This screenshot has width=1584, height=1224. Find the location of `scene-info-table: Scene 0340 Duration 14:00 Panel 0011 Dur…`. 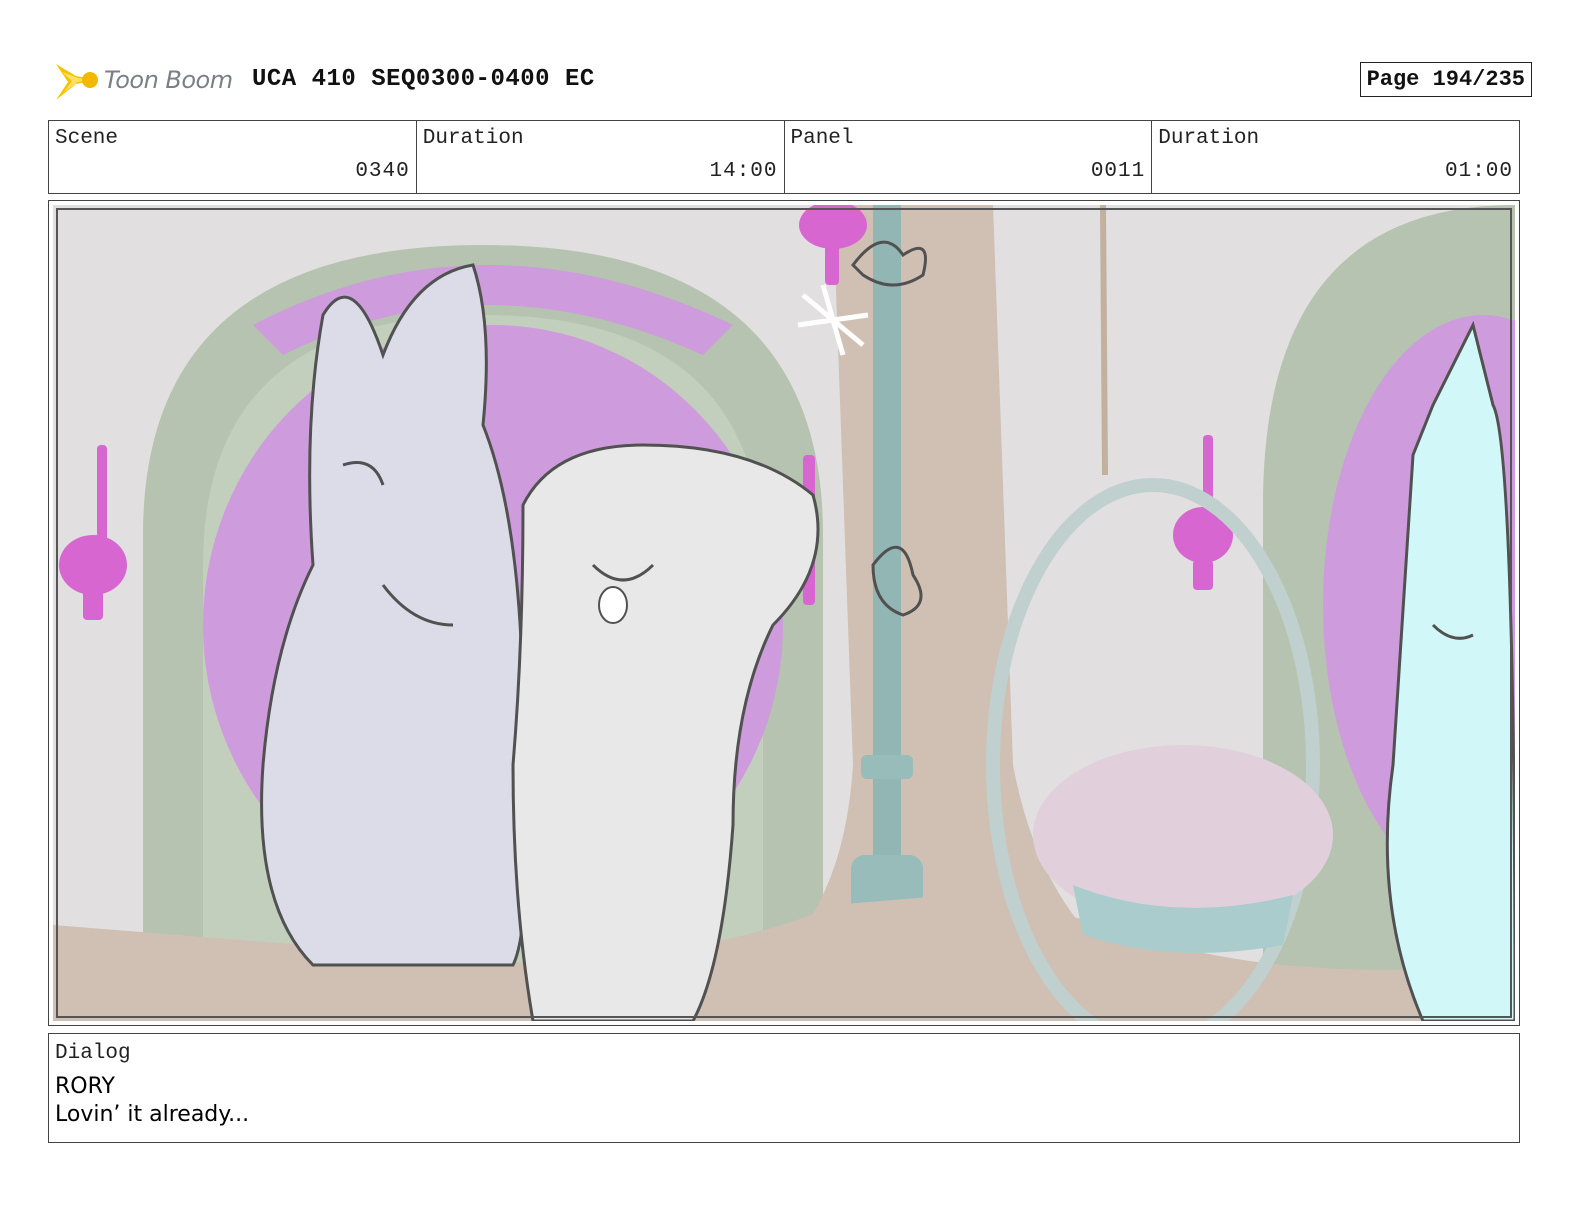

scene-info-table: Scene 0340 Duration 14:00 Panel 0011 Dur… is located at coordinates (784, 157).